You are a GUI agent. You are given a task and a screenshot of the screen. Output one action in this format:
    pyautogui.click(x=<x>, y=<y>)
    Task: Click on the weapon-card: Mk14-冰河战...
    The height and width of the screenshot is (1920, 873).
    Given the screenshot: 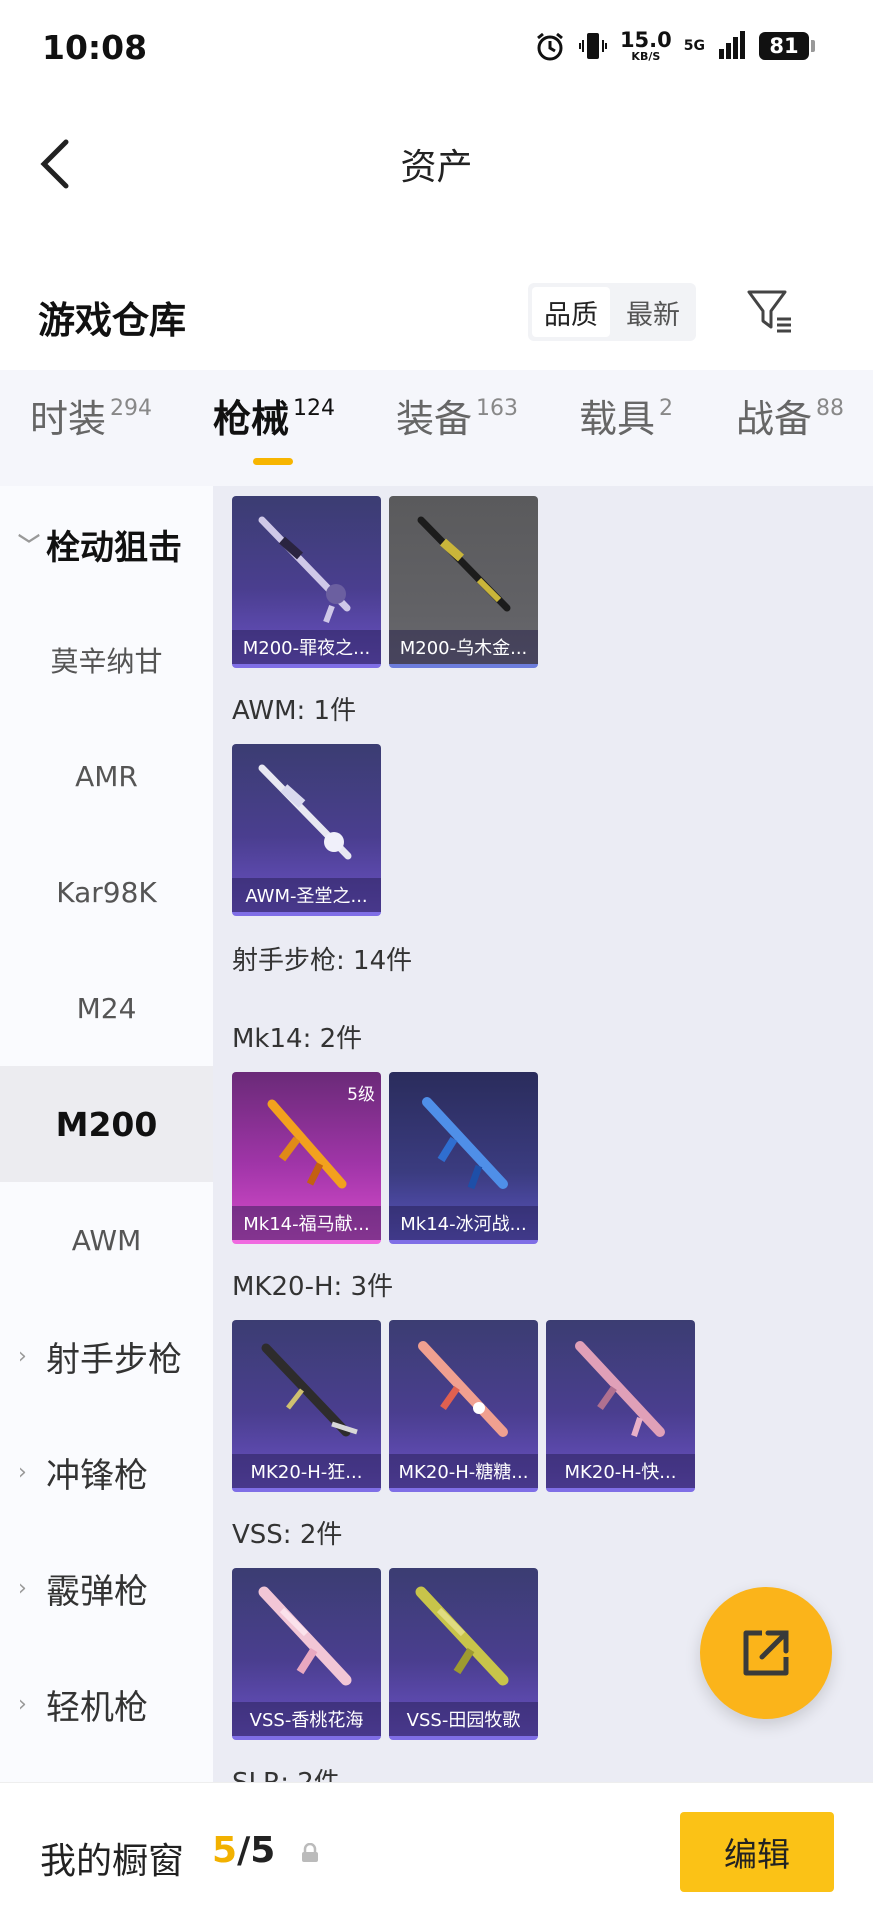 What is the action you would take?
    pyautogui.click(x=463, y=1158)
    